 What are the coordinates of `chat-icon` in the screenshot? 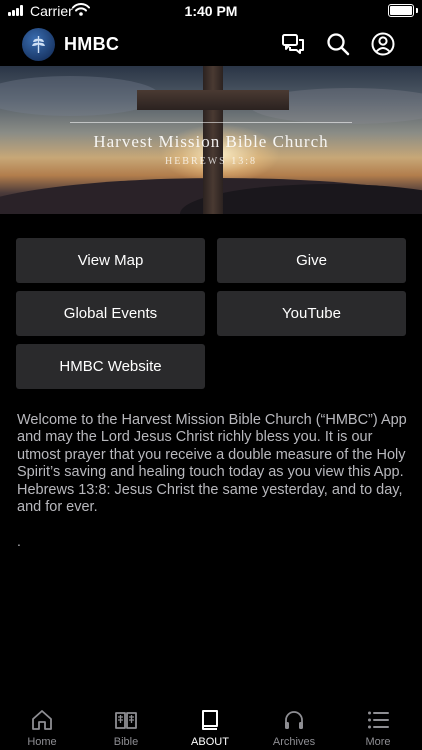 It's located at (293, 44).